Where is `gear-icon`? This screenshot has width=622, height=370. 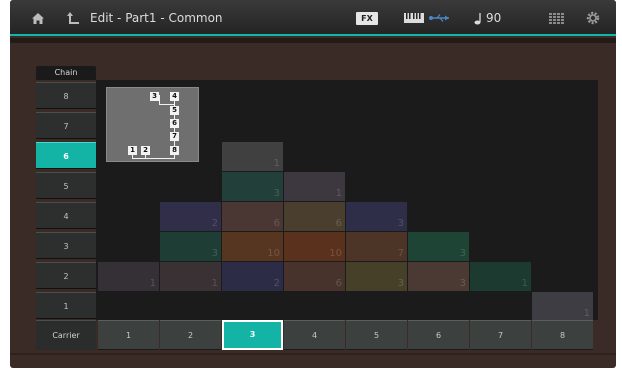
gear-icon is located at coordinates (593, 18).